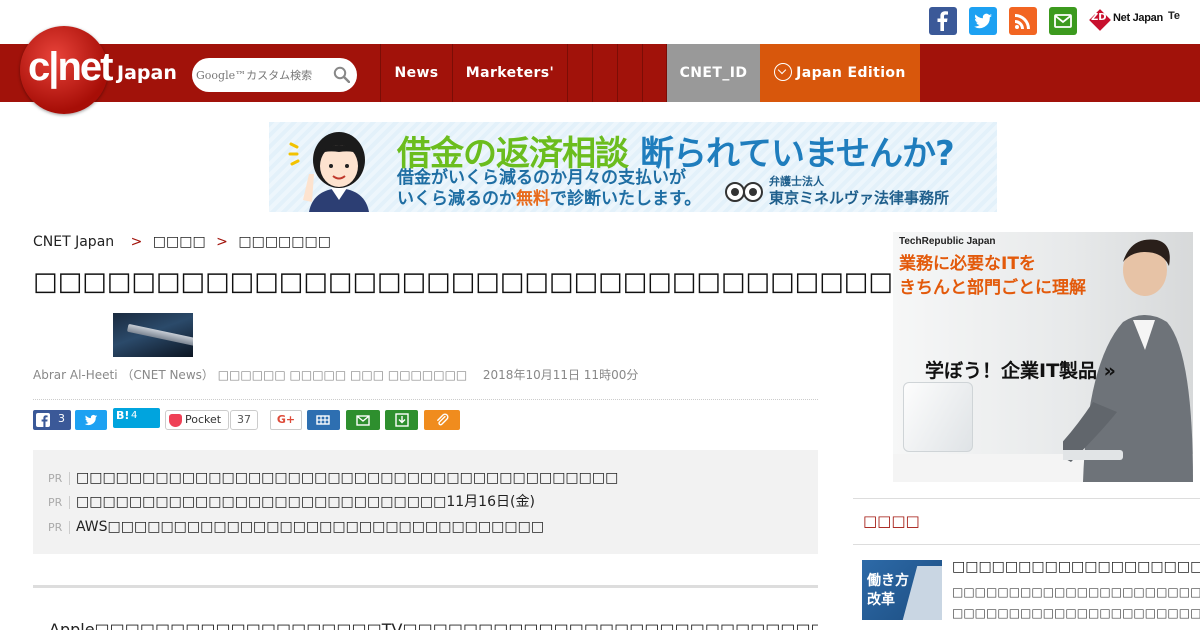  What do you see at coordinates (992, 288) in the screenshot?
I see `sidebar-ad-headline-2: きちんと部門ごとに理解` at bounding box center [992, 288].